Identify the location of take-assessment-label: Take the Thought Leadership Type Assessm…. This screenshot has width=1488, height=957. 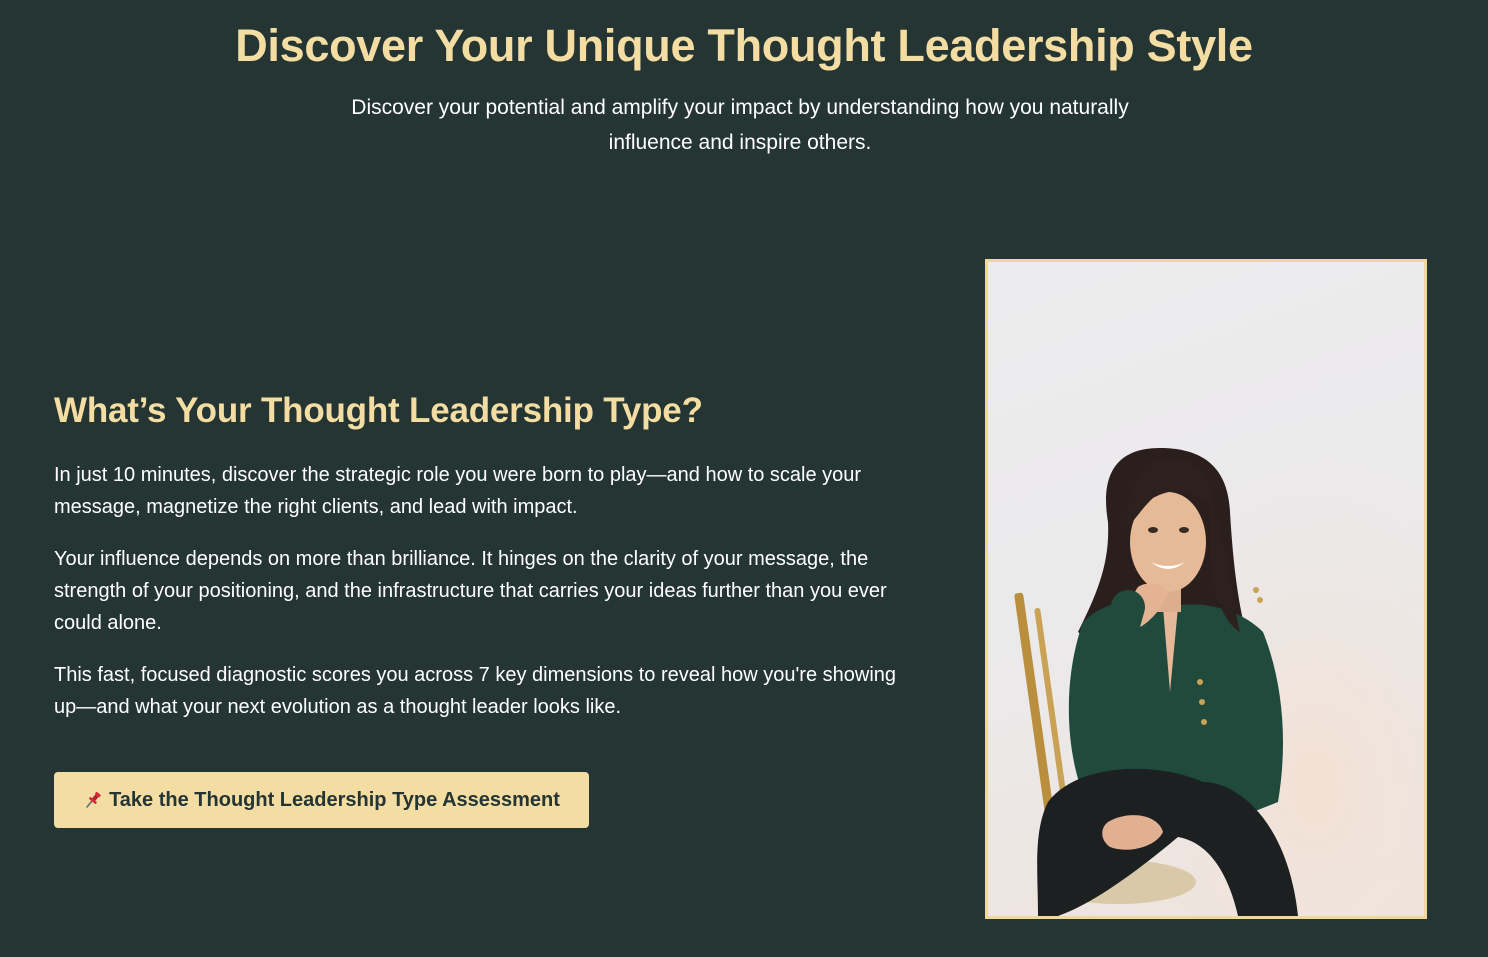
(334, 799).